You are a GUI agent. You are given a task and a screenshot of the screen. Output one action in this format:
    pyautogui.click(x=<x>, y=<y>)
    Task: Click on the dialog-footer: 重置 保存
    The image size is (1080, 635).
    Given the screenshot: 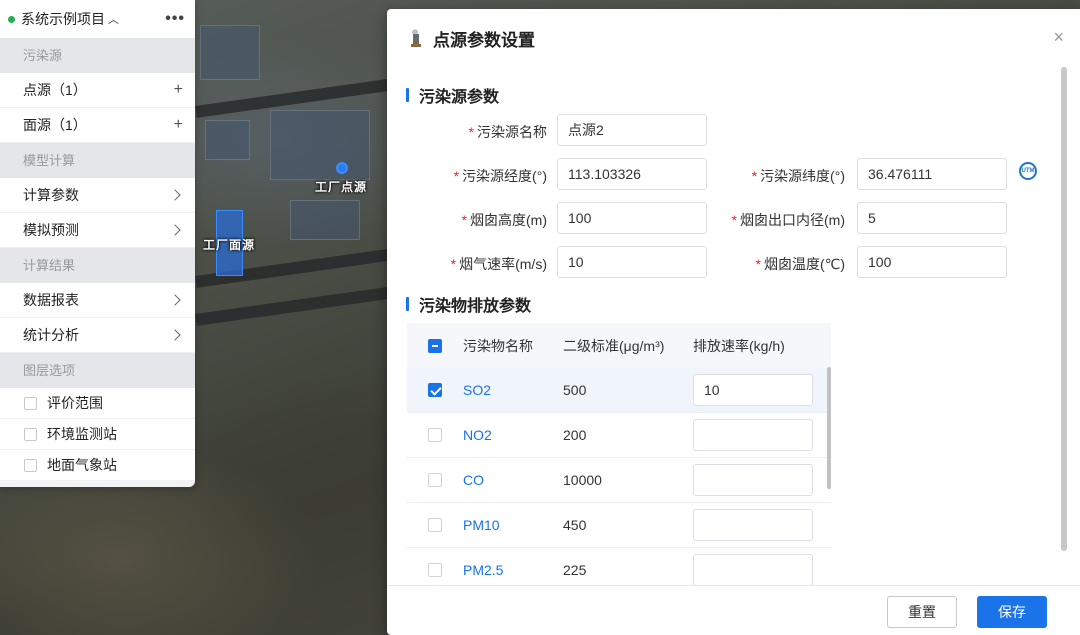 What is the action you would take?
    pyautogui.click(x=733, y=610)
    